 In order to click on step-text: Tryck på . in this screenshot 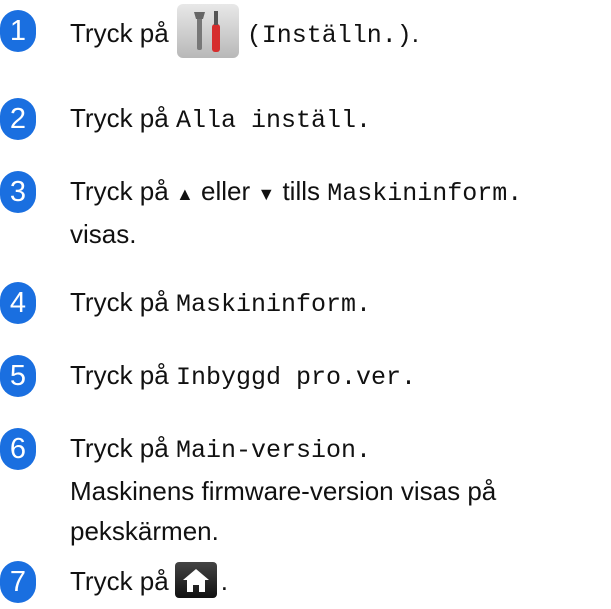, I will do `click(338, 581)`.